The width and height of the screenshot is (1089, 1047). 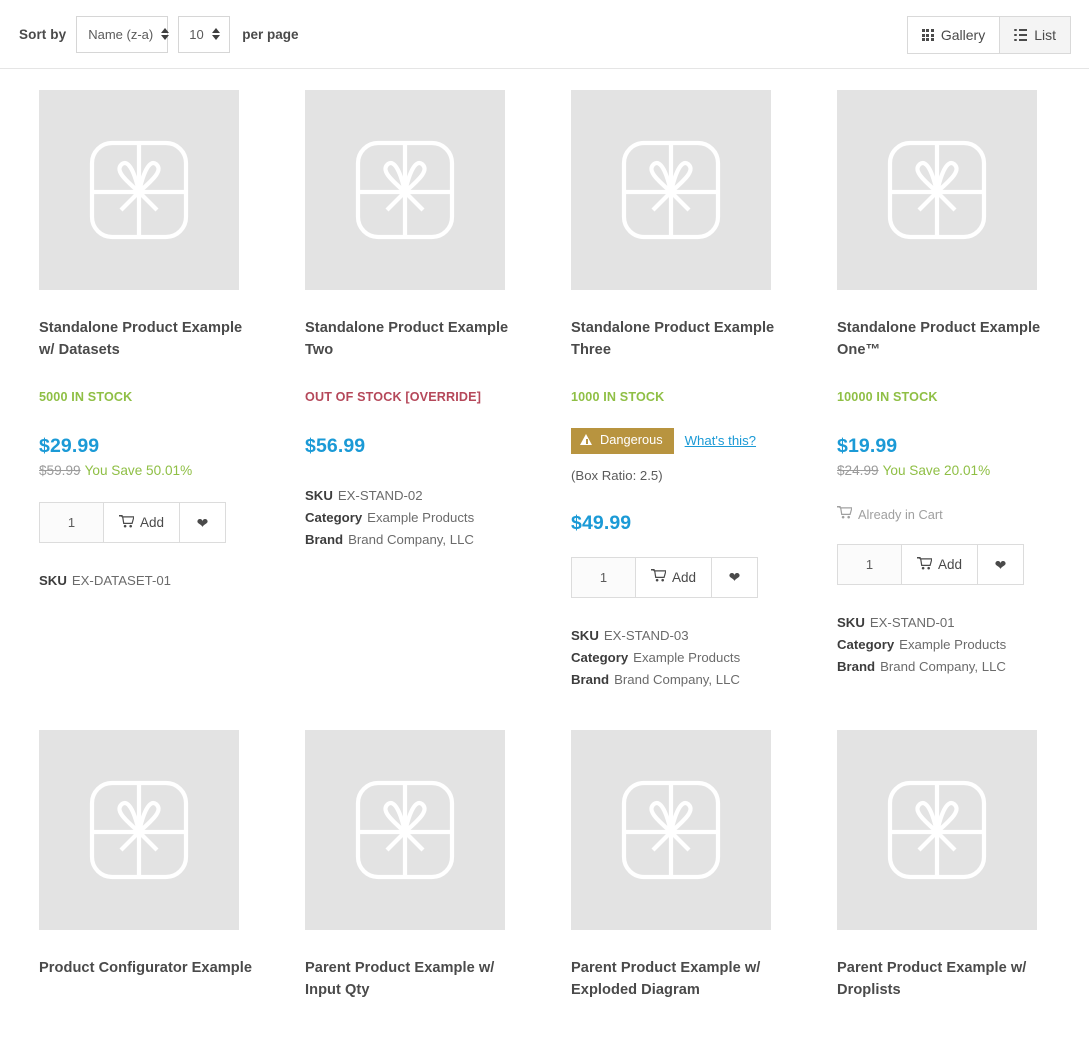 What do you see at coordinates (146, 968) in the screenshot?
I see `product-title: Product Configurator Example` at bounding box center [146, 968].